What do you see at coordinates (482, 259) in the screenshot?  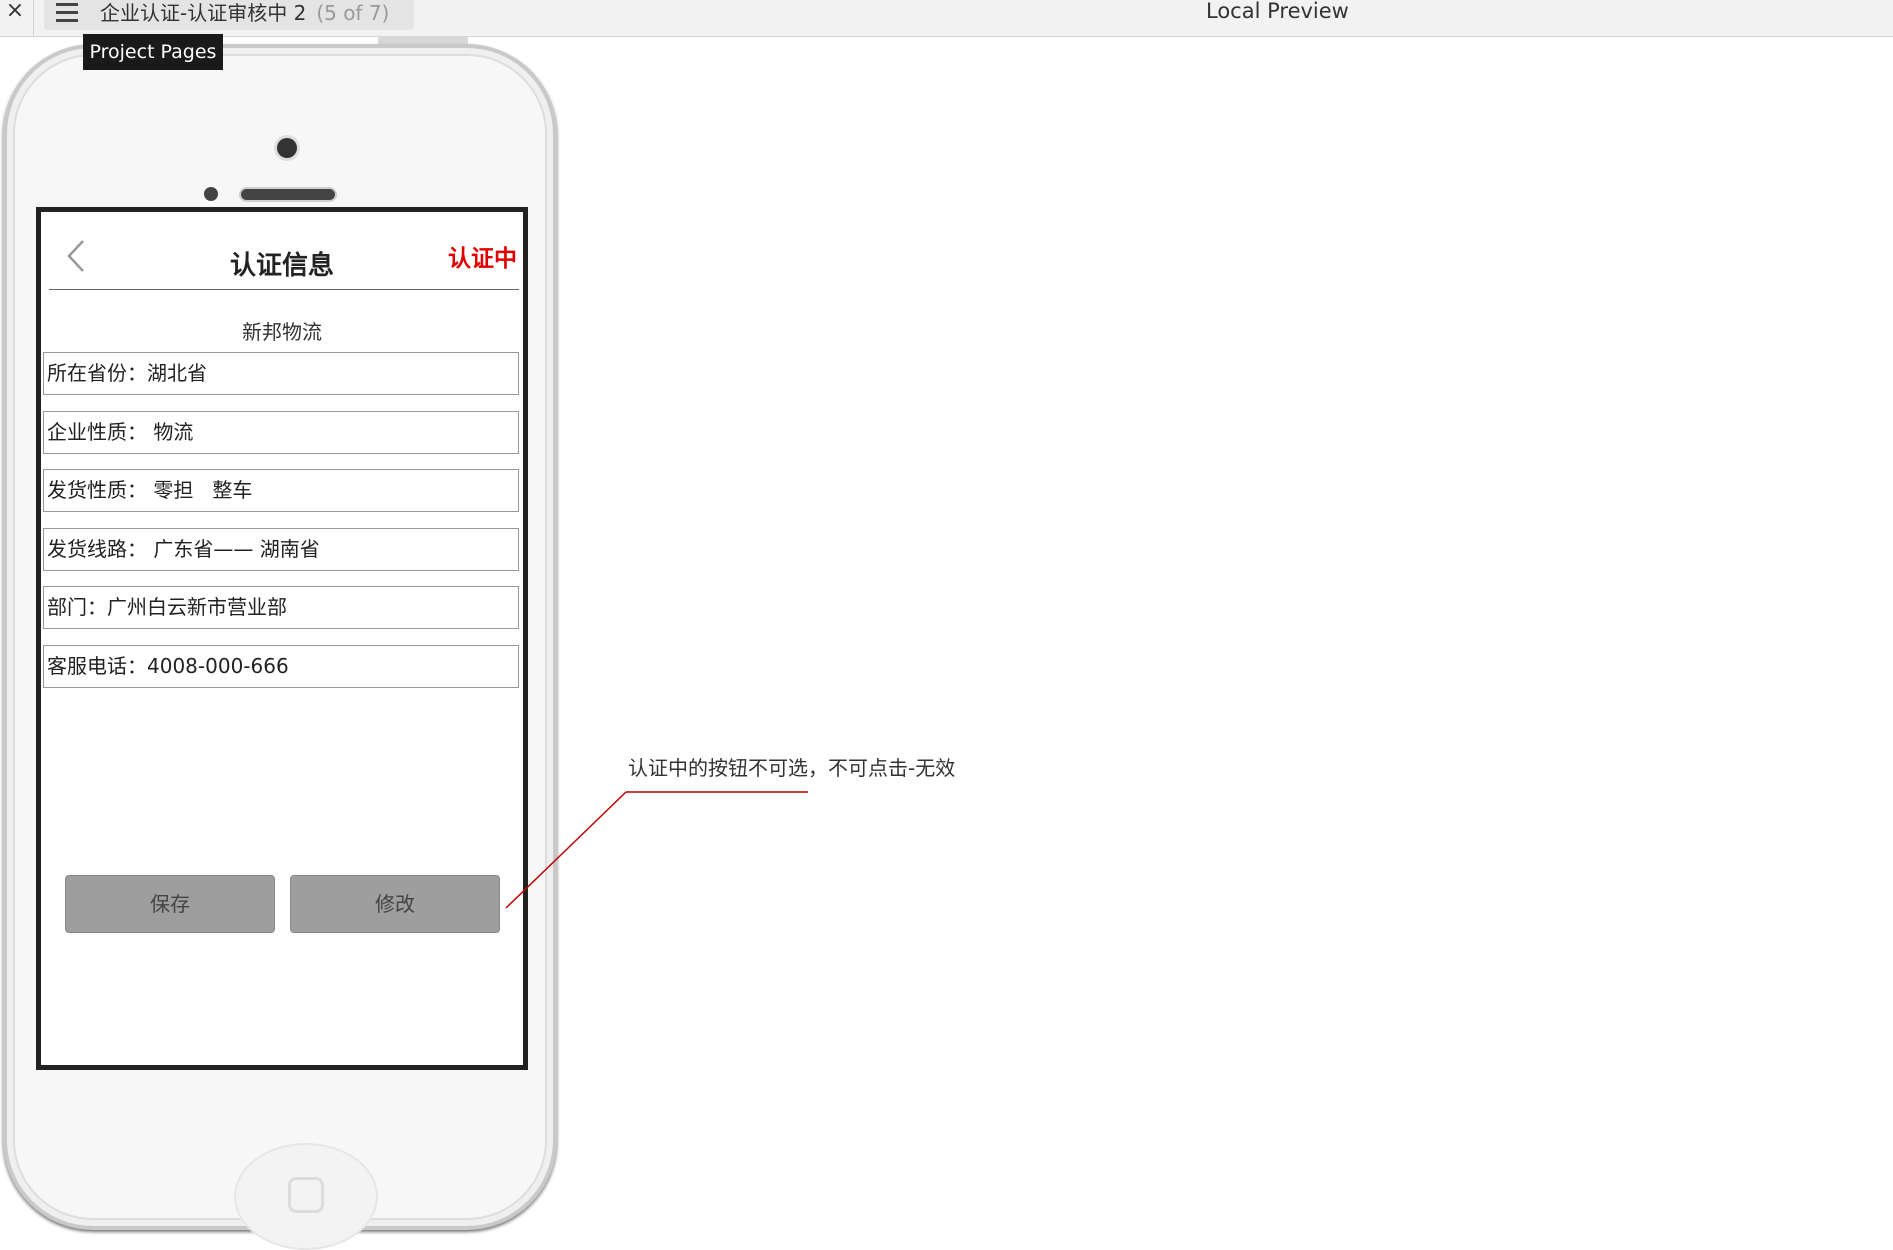 I see `status-badge: 认证中` at bounding box center [482, 259].